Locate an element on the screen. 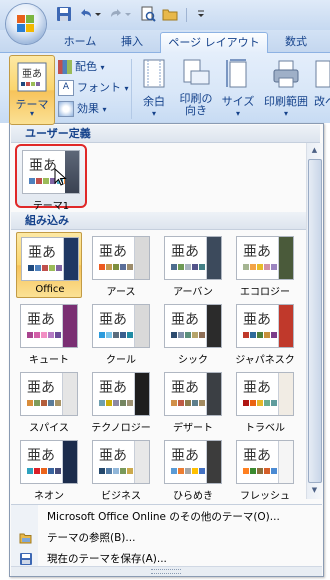 This screenshot has width=330, height=580. scroll-thumb is located at coordinates (315, 321).